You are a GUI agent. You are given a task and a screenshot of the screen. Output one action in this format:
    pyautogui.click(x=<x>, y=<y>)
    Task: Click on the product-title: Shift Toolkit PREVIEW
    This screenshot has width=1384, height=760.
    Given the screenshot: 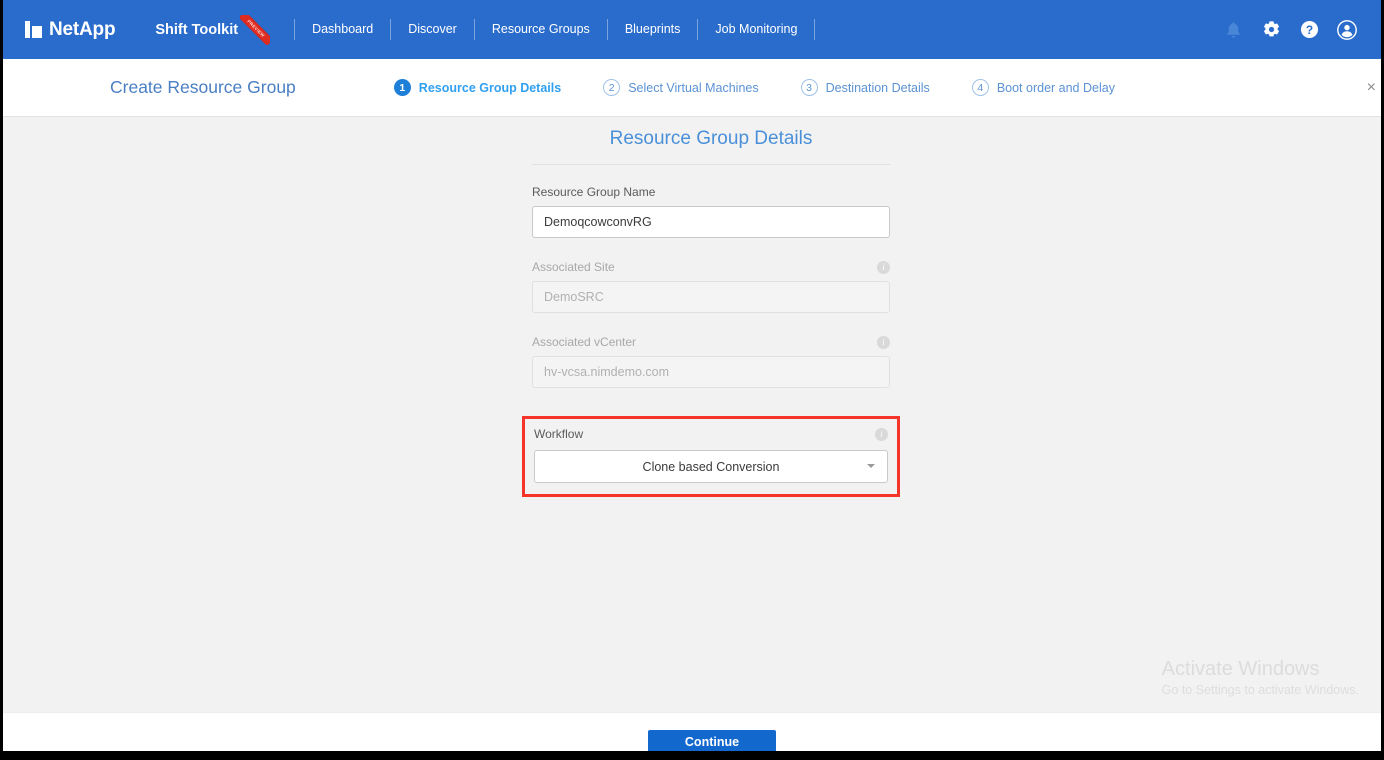 What is the action you would take?
    pyautogui.click(x=213, y=29)
    